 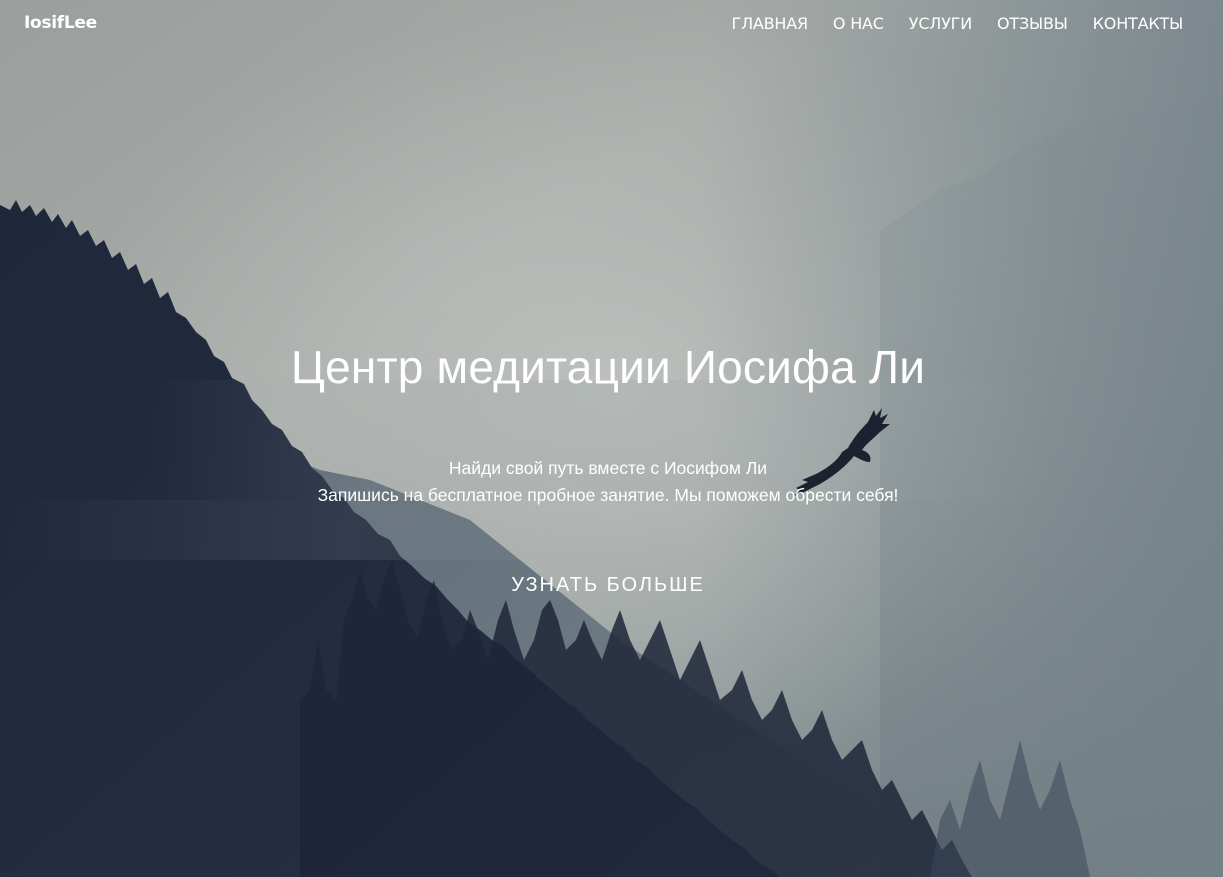 I want to click on nav-link-about: О НАС, so click(x=858, y=23).